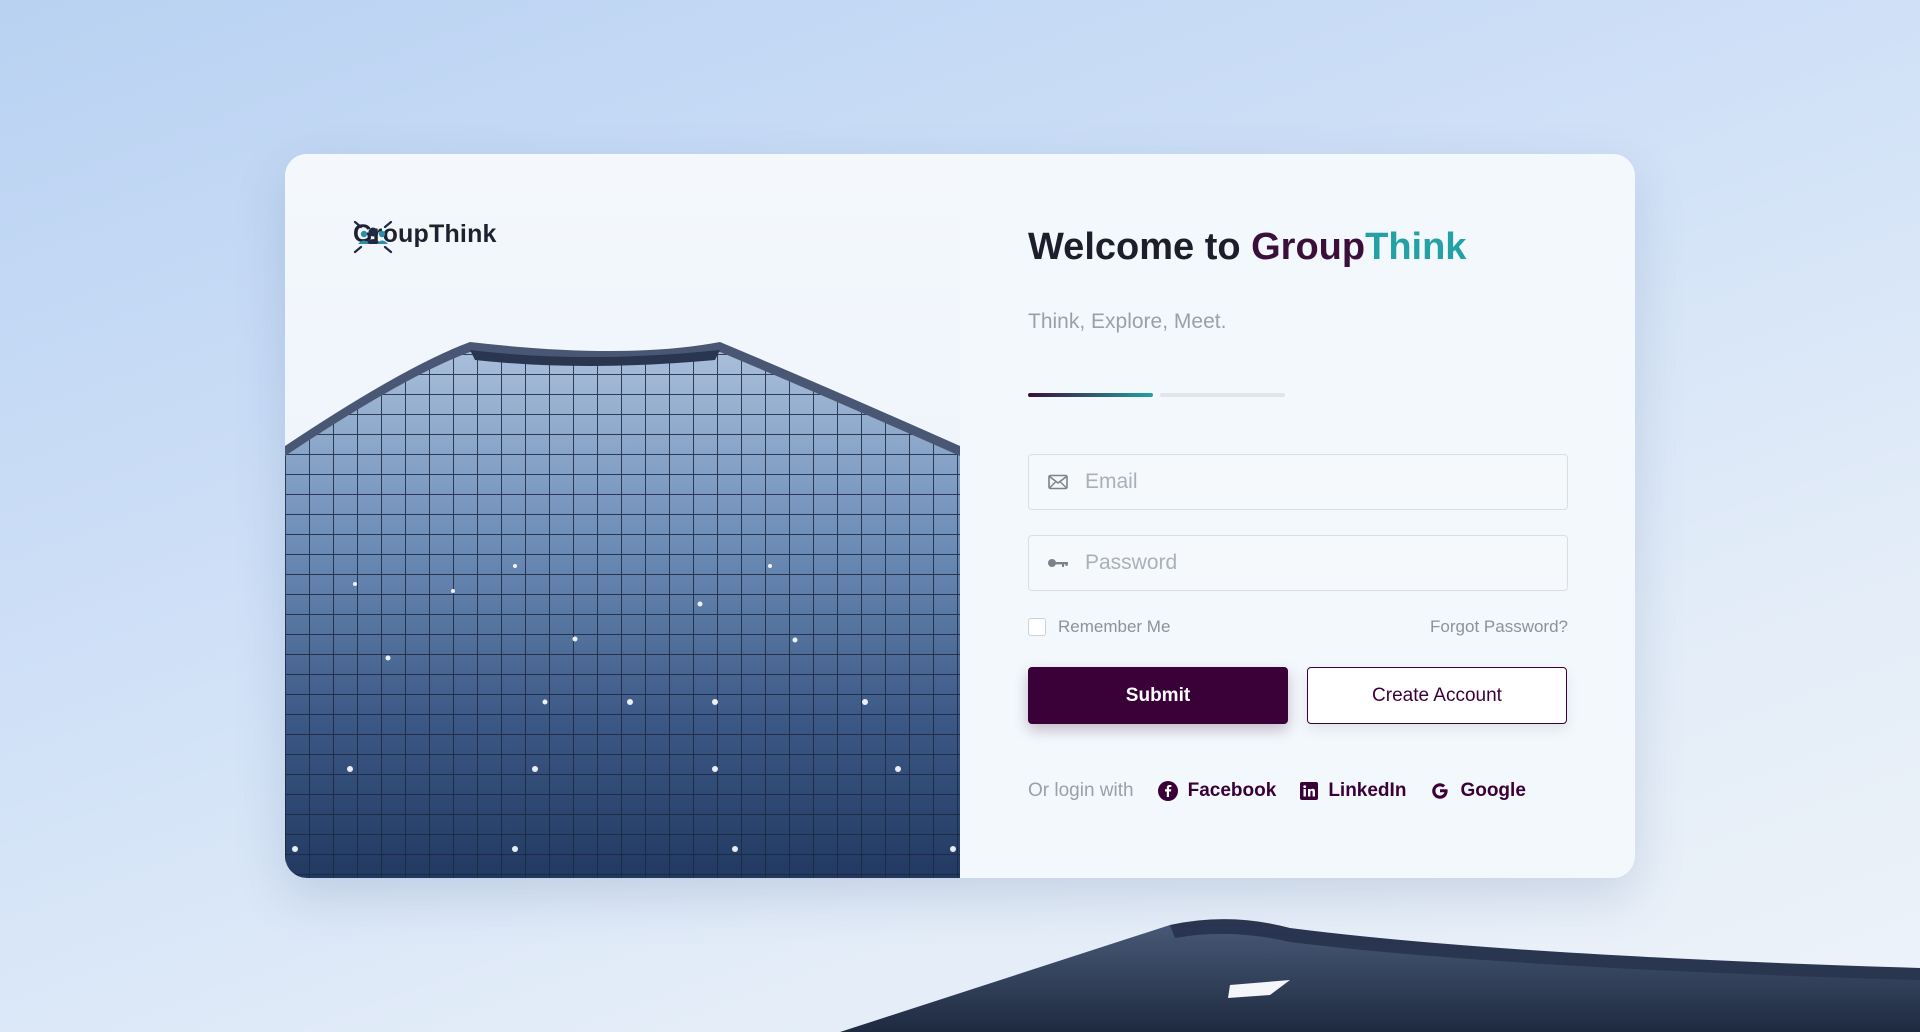 The height and width of the screenshot is (1032, 1920). I want to click on social-login-label: Or login with, so click(1081, 790).